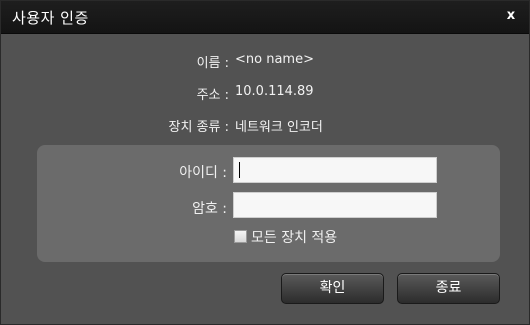 The height and width of the screenshot is (325, 530). What do you see at coordinates (279, 127) in the screenshot?
I see `device-type-value: 네트워크 인코더` at bounding box center [279, 127].